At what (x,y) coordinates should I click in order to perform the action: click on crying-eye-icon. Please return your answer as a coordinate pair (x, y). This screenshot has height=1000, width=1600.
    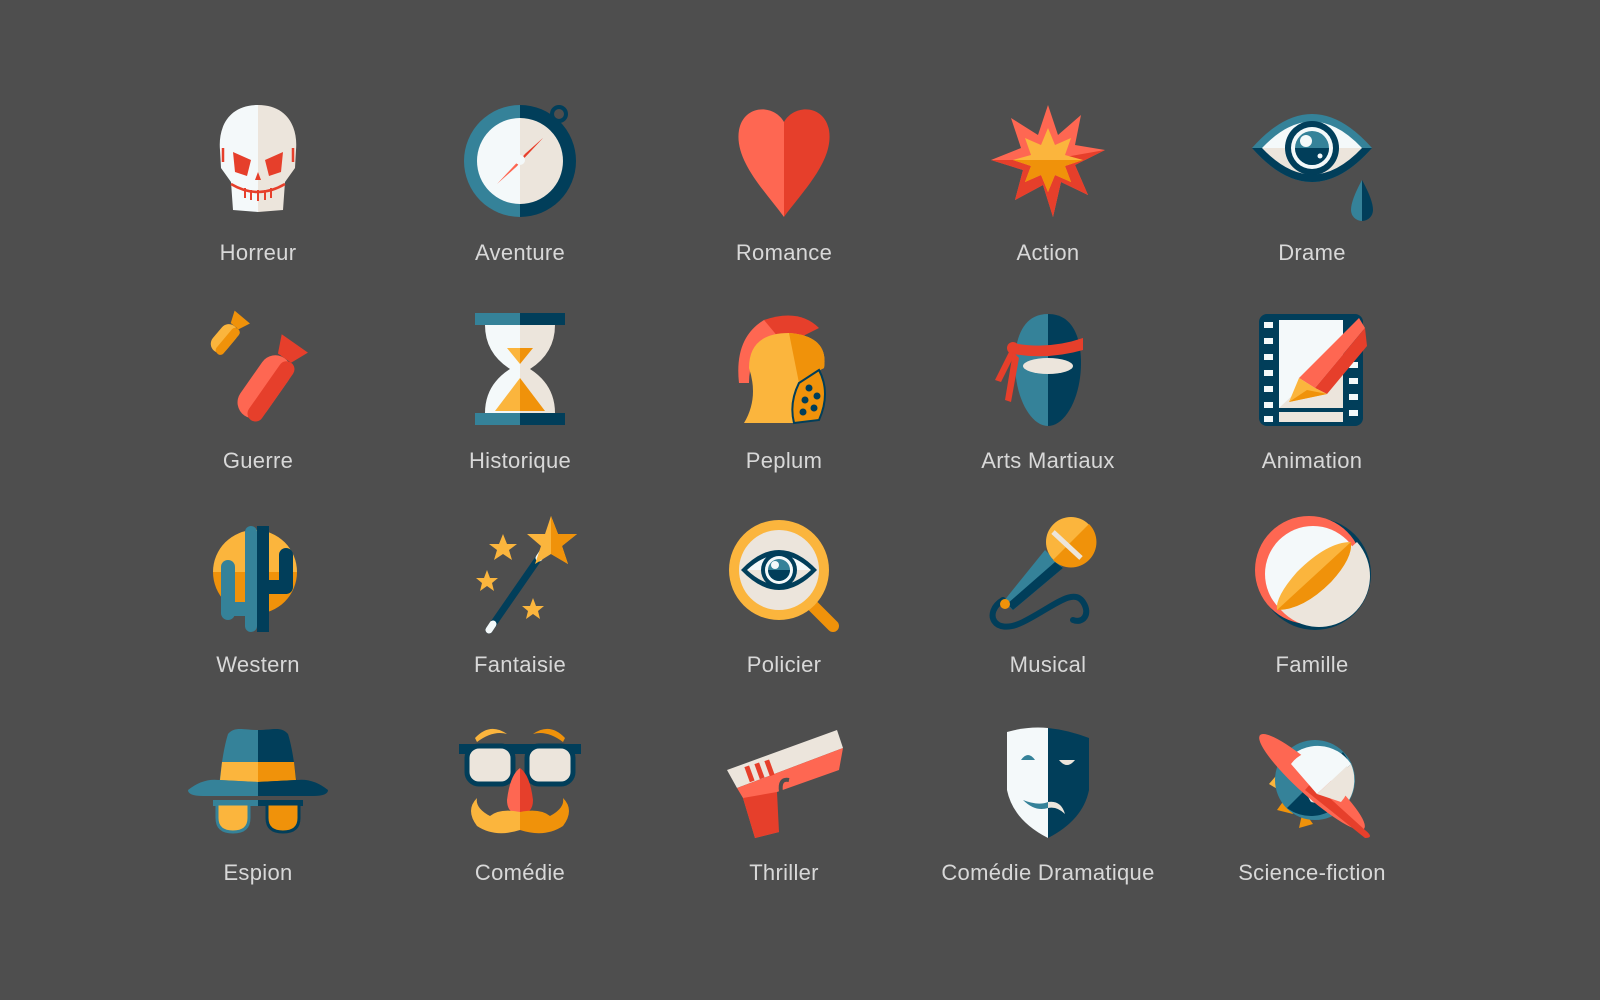
    Looking at the image, I should click on (1312, 167).